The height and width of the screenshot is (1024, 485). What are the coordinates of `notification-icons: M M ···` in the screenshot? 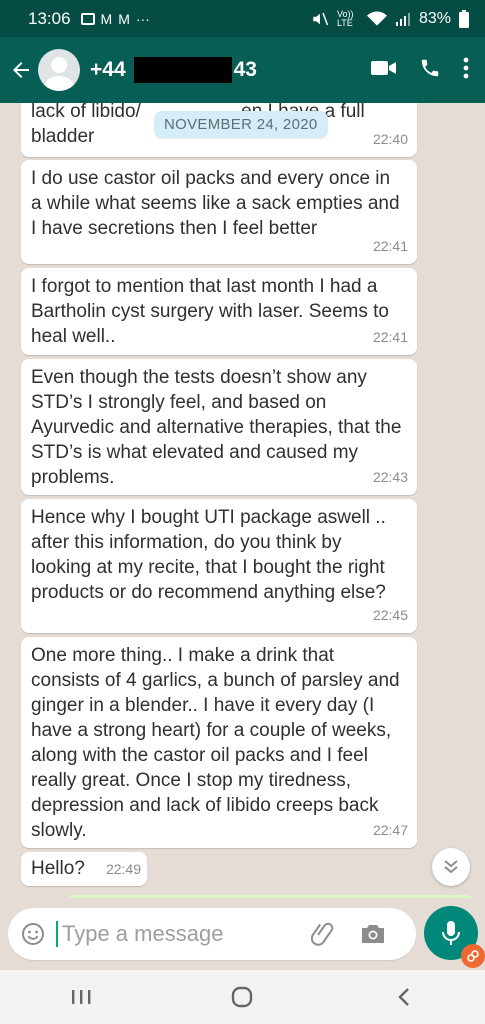 It's located at (115, 18).